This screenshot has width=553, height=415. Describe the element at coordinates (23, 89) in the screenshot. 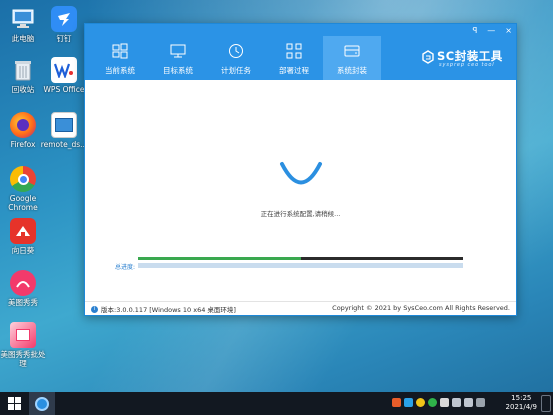

I see `desktop-icon-label: 回收站` at that location.